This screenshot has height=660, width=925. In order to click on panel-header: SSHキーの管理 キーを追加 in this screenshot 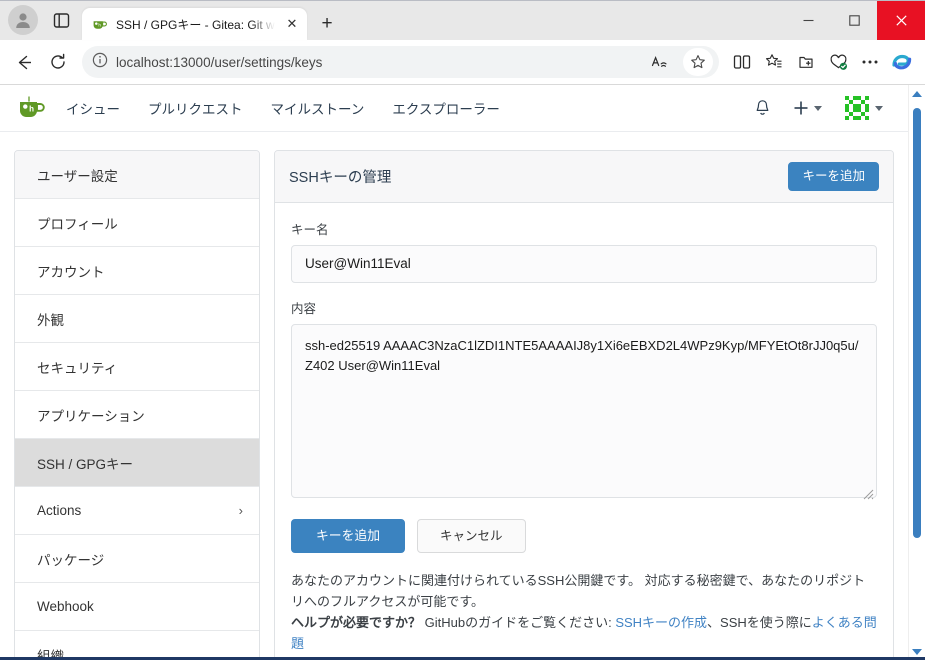, I will do `click(584, 177)`.